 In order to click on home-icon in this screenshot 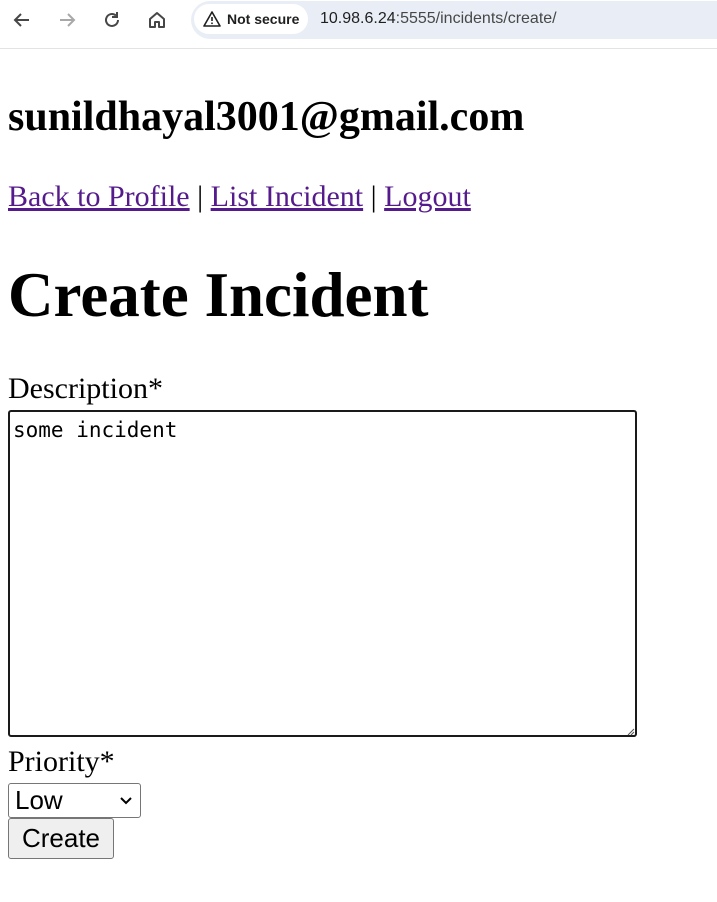, I will do `click(157, 20)`.